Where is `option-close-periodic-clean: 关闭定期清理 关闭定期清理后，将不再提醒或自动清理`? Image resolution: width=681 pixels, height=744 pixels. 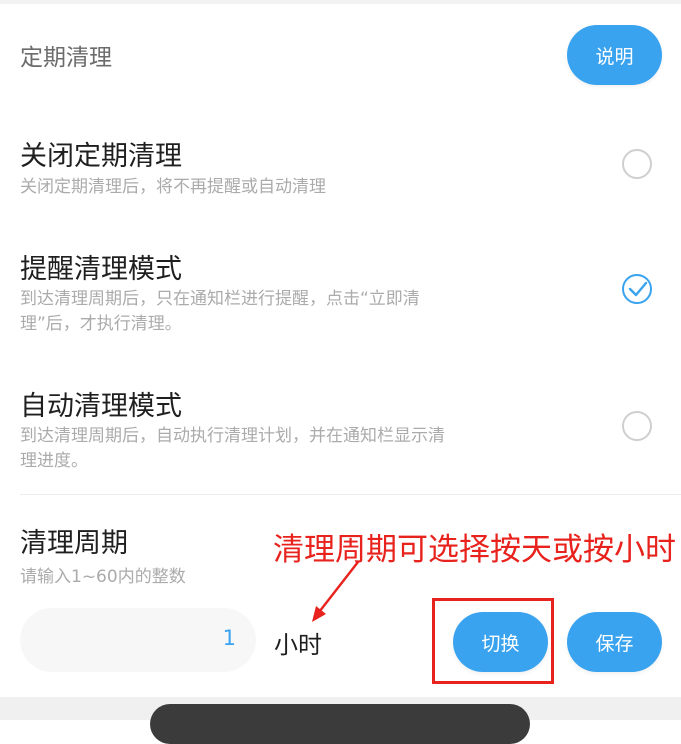 option-close-periodic-clean: 关闭定期清理 关闭定期清理后，将不再提醒或自动清理 is located at coordinates (340, 169).